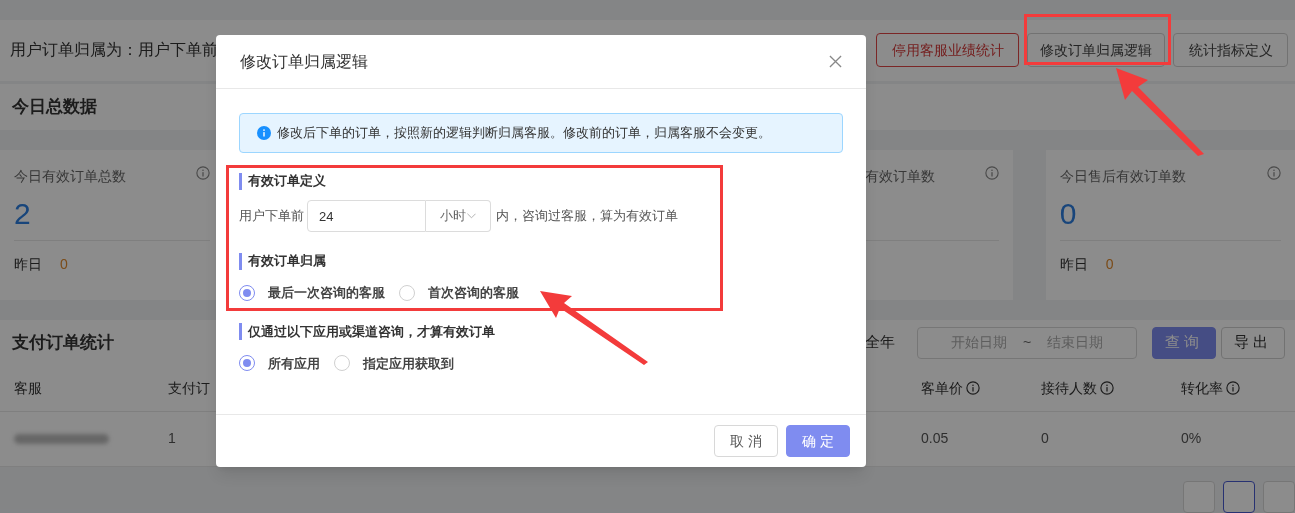 Image resolution: width=1295 pixels, height=513 pixels. What do you see at coordinates (880, 342) in the screenshot?
I see `period-tab: 全年` at bounding box center [880, 342].